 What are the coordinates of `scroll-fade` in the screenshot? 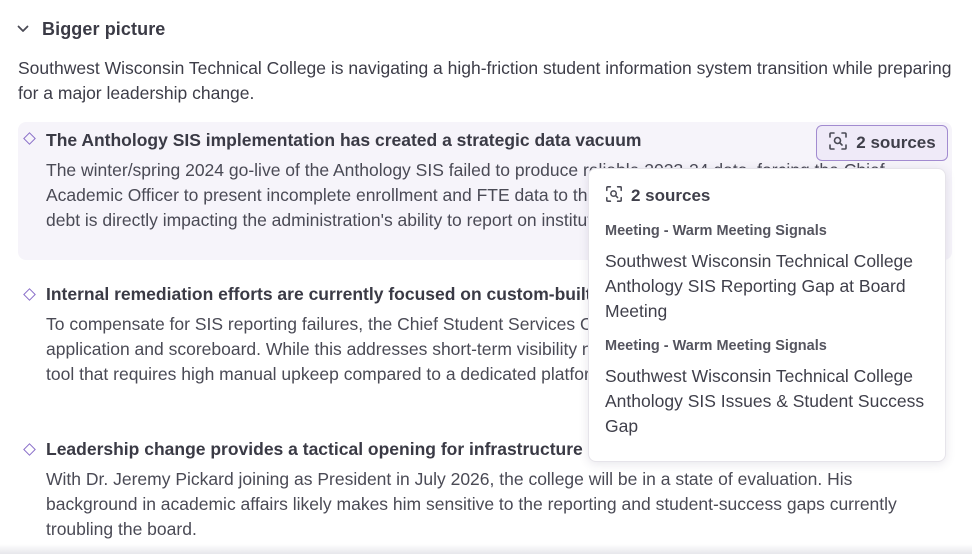 It's located at (486, 549).